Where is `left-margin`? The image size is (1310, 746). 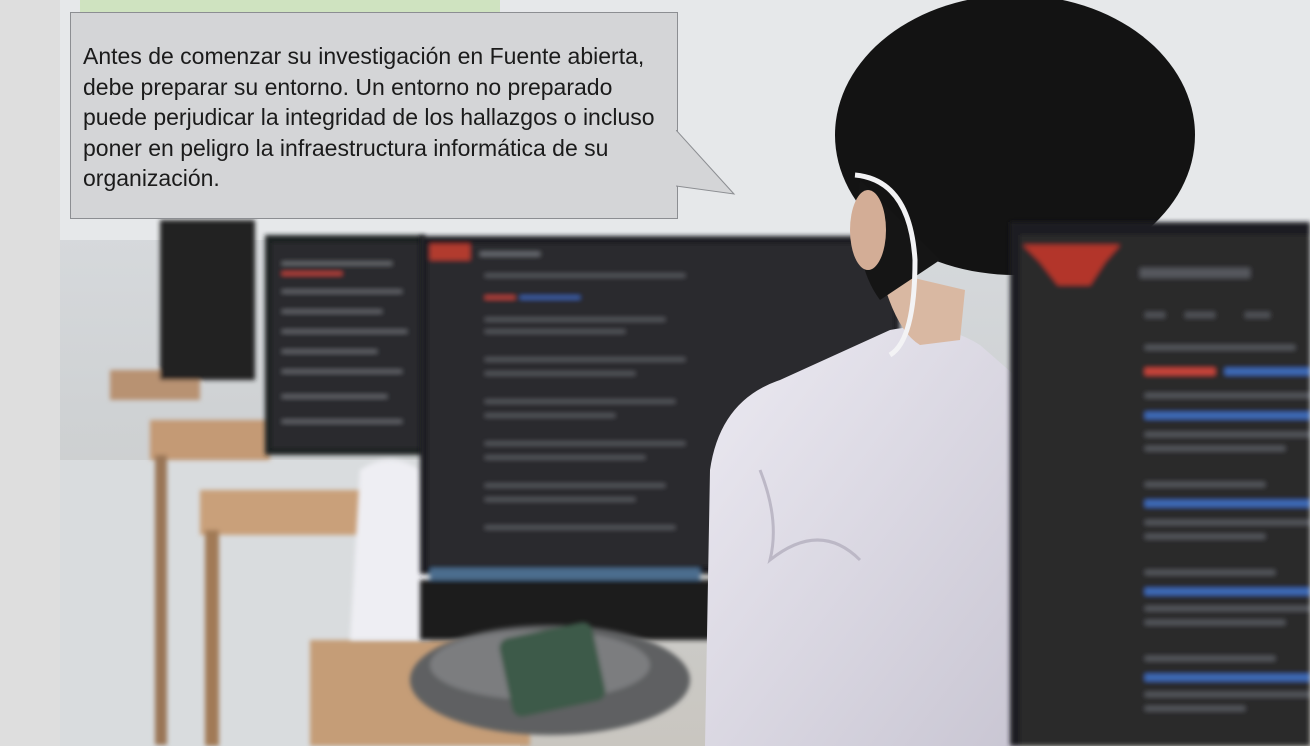 left-margin is located at coordinates (30, 373).